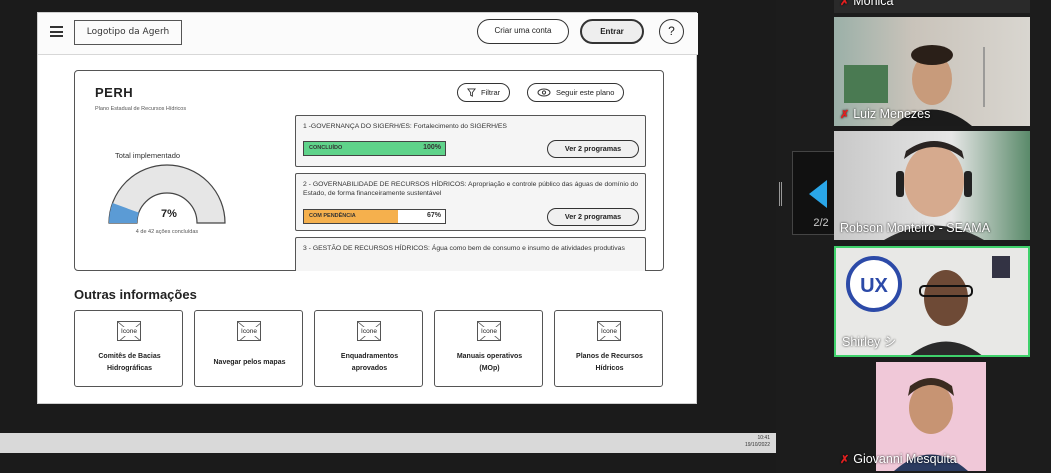  Describe the element at coordinates (388, 443) in the screenshot. I see `presenter-taskbar: 10:41 19/10/2022` at that location.